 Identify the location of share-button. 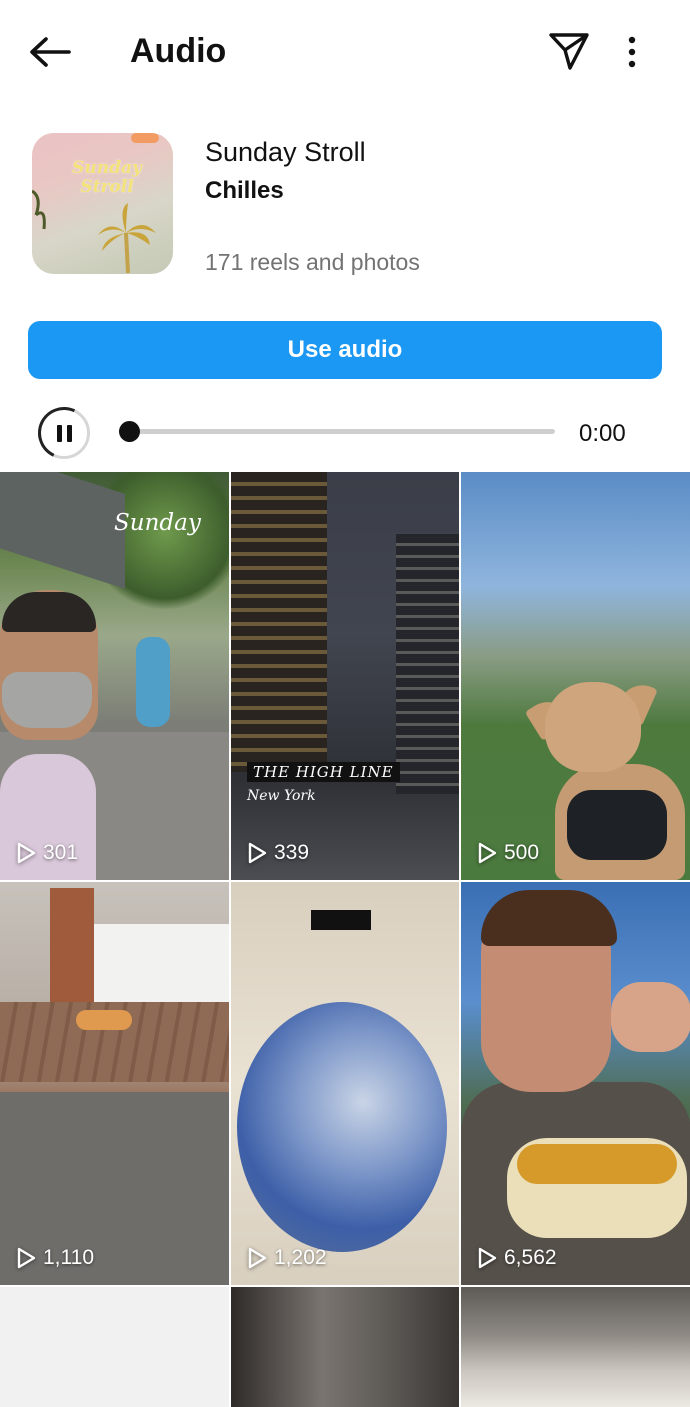
(569, 51).